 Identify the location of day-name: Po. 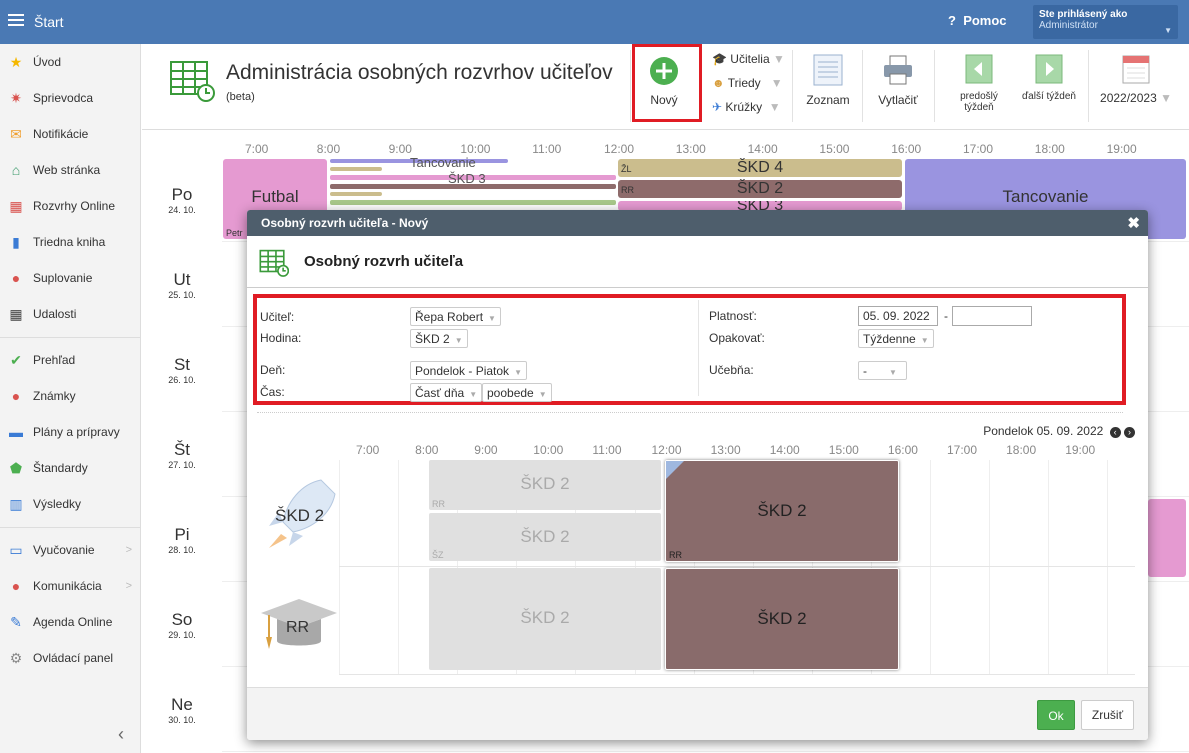
(182, 194).